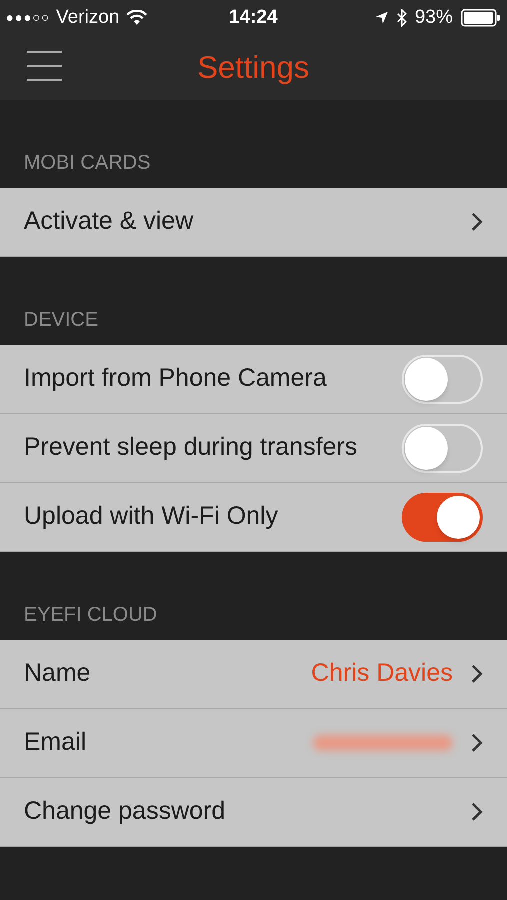 The width and height of the screenshot is (507, 900). I want to click on settings-row: Change password, so click(253, 812).